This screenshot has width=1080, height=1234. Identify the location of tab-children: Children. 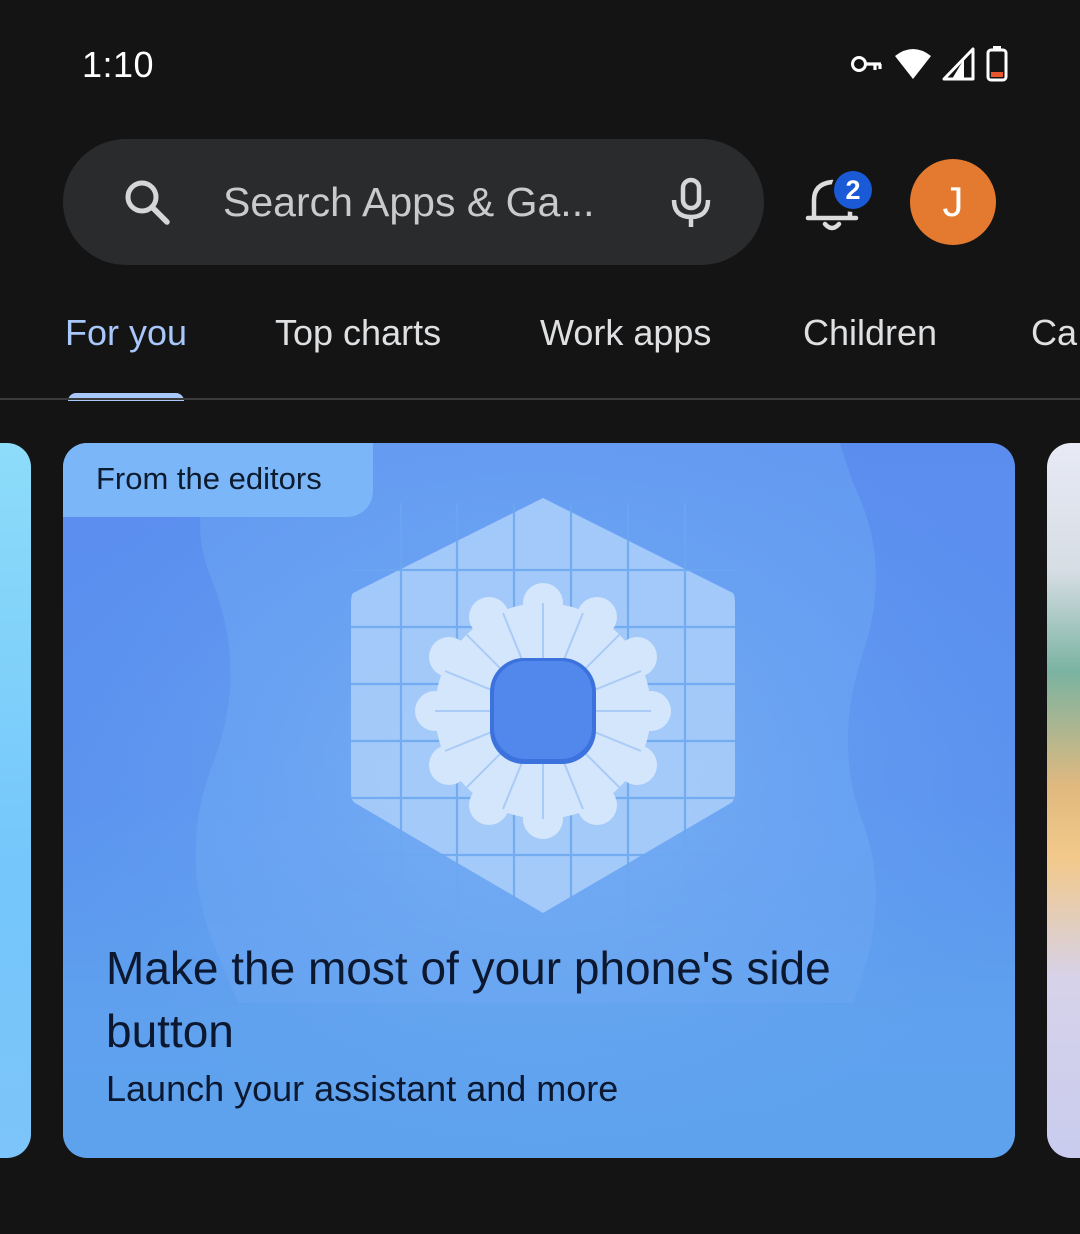
(870, 333).